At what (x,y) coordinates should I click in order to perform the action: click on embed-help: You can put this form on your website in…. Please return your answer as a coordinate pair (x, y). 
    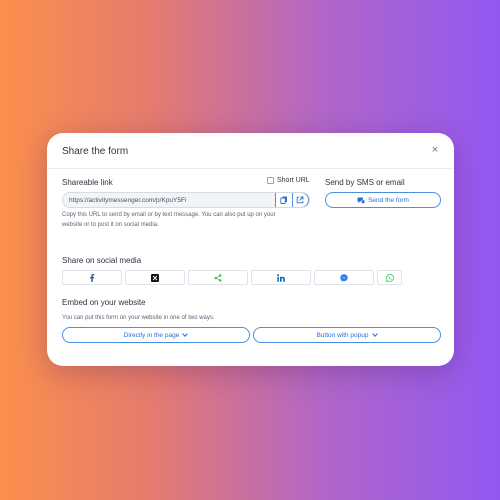
    Looking at the image, I should click on (138, 318).